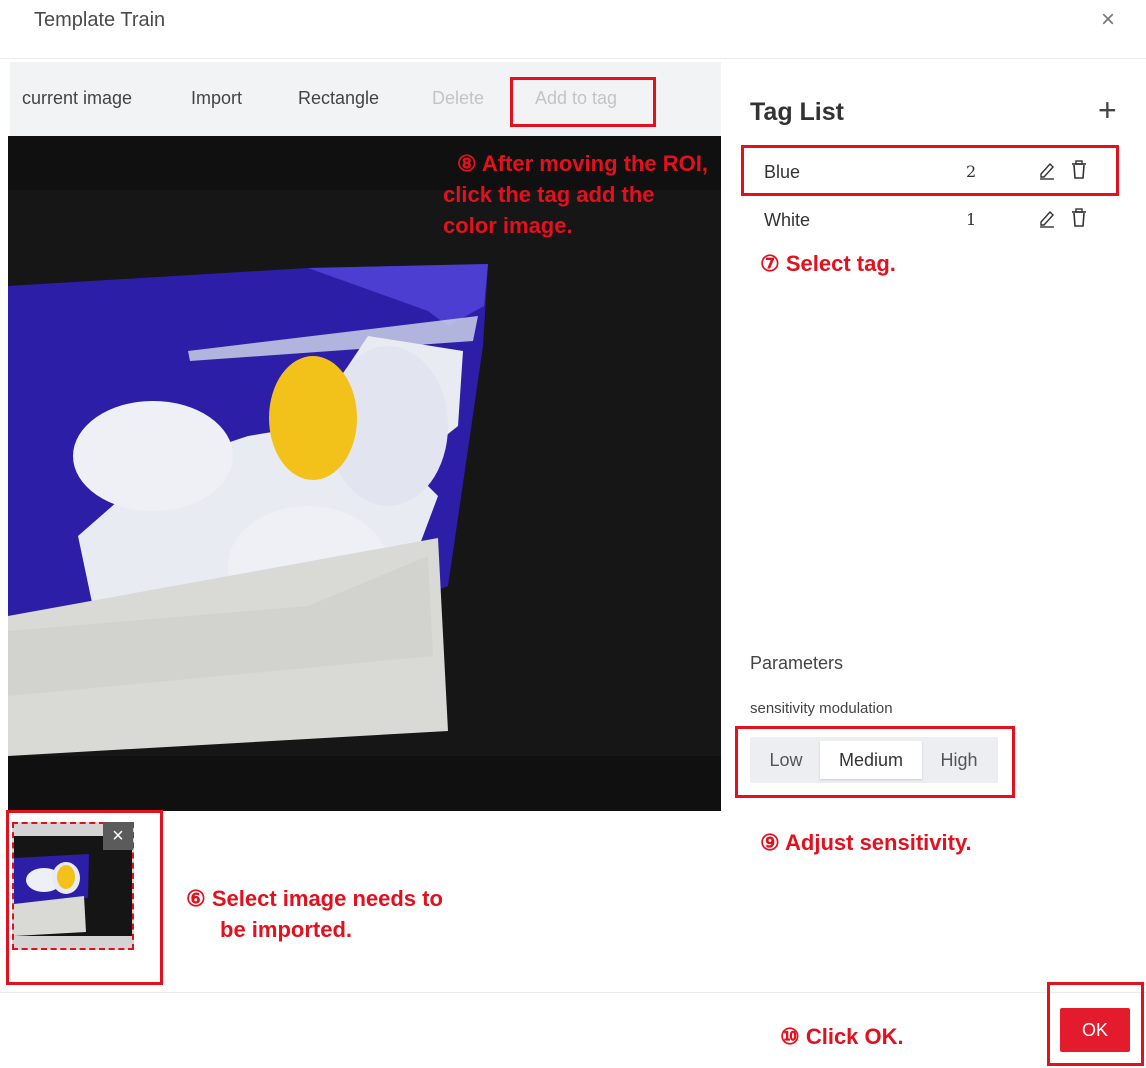 Image resolution: width=1146 pixels, height=1068 pixels. I want to click on highlight-sensitivity, so click(875, 762).